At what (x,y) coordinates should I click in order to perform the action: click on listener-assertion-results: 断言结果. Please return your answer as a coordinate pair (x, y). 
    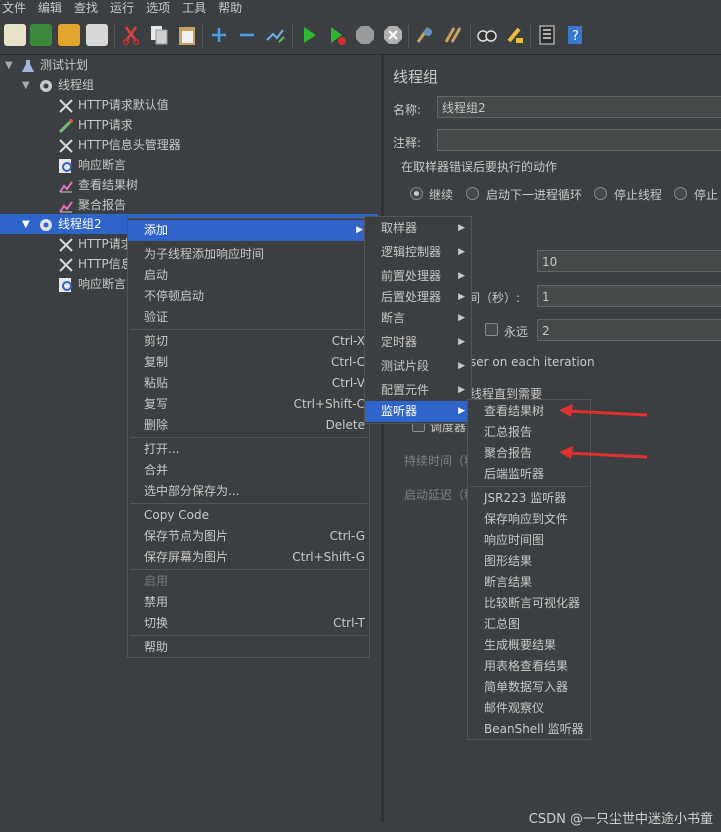
    Looking at the image, I should click on (529, 582).